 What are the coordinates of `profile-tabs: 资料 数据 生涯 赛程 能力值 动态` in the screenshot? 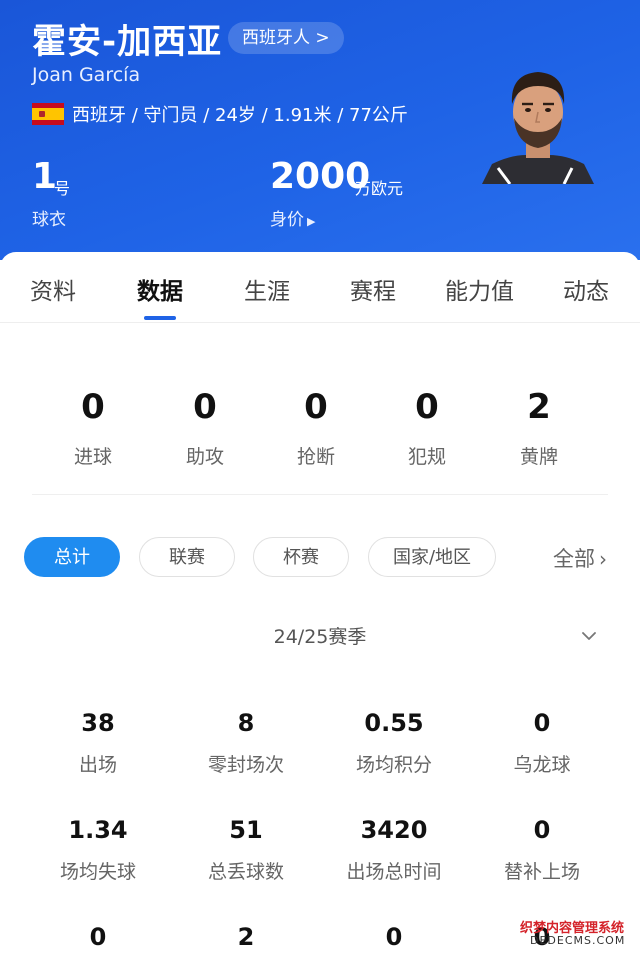 It's located at (320, 287).